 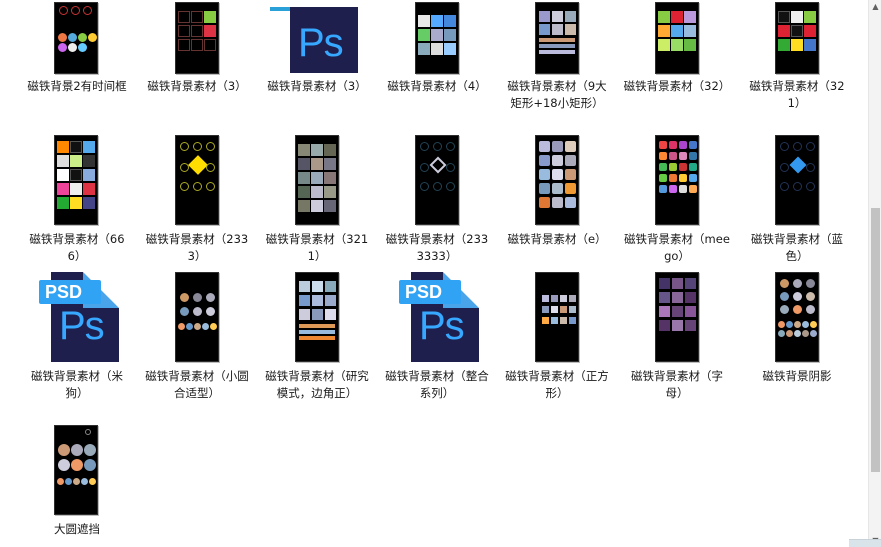 What do you see at coordinates (797, 247) in the screenshot?
I see `file-name-label: 磁铁背景素材（蓝色）` at bounding box center [797, 247].